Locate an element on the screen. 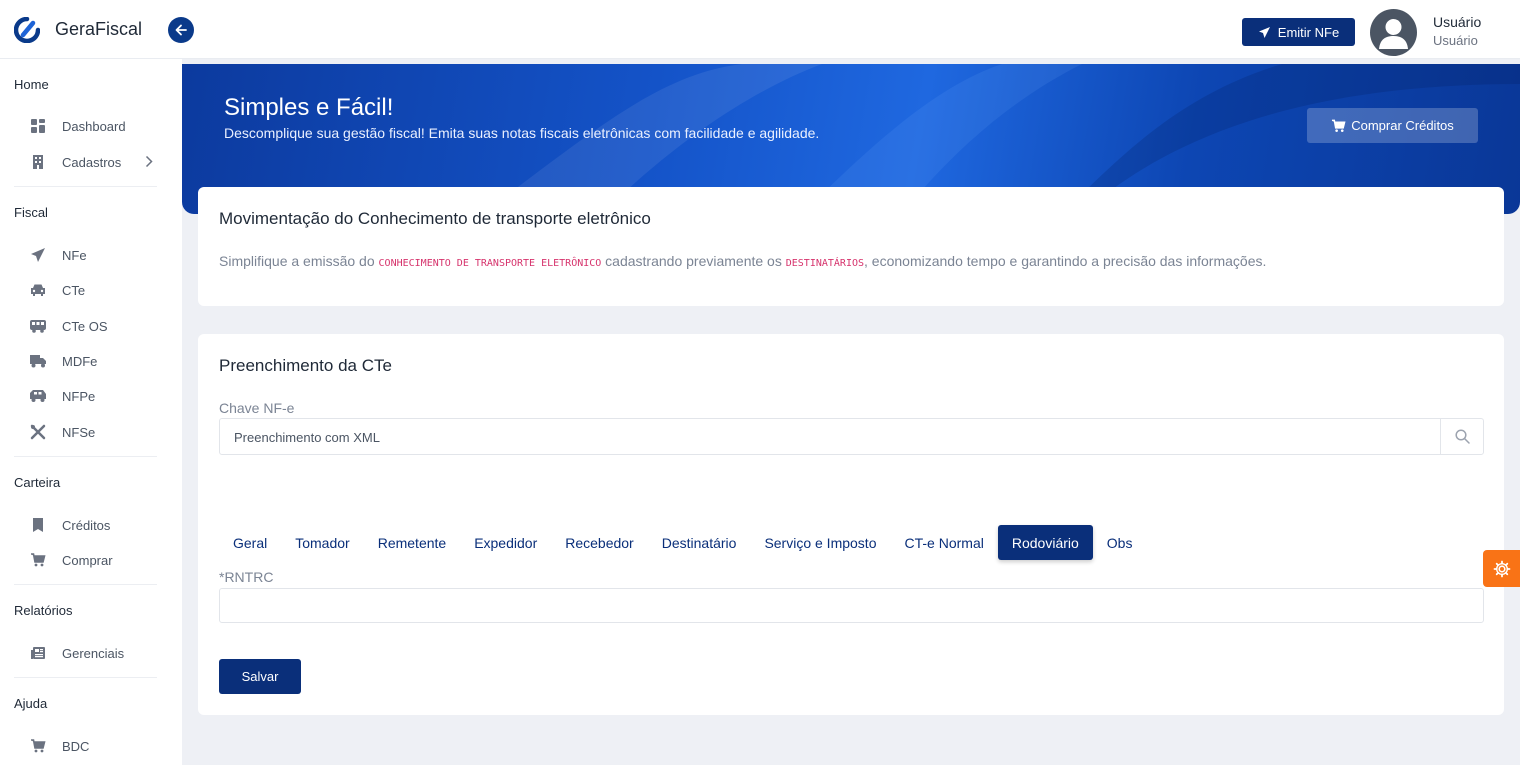  save-button: Salvar is located at coordinates (260, 676).